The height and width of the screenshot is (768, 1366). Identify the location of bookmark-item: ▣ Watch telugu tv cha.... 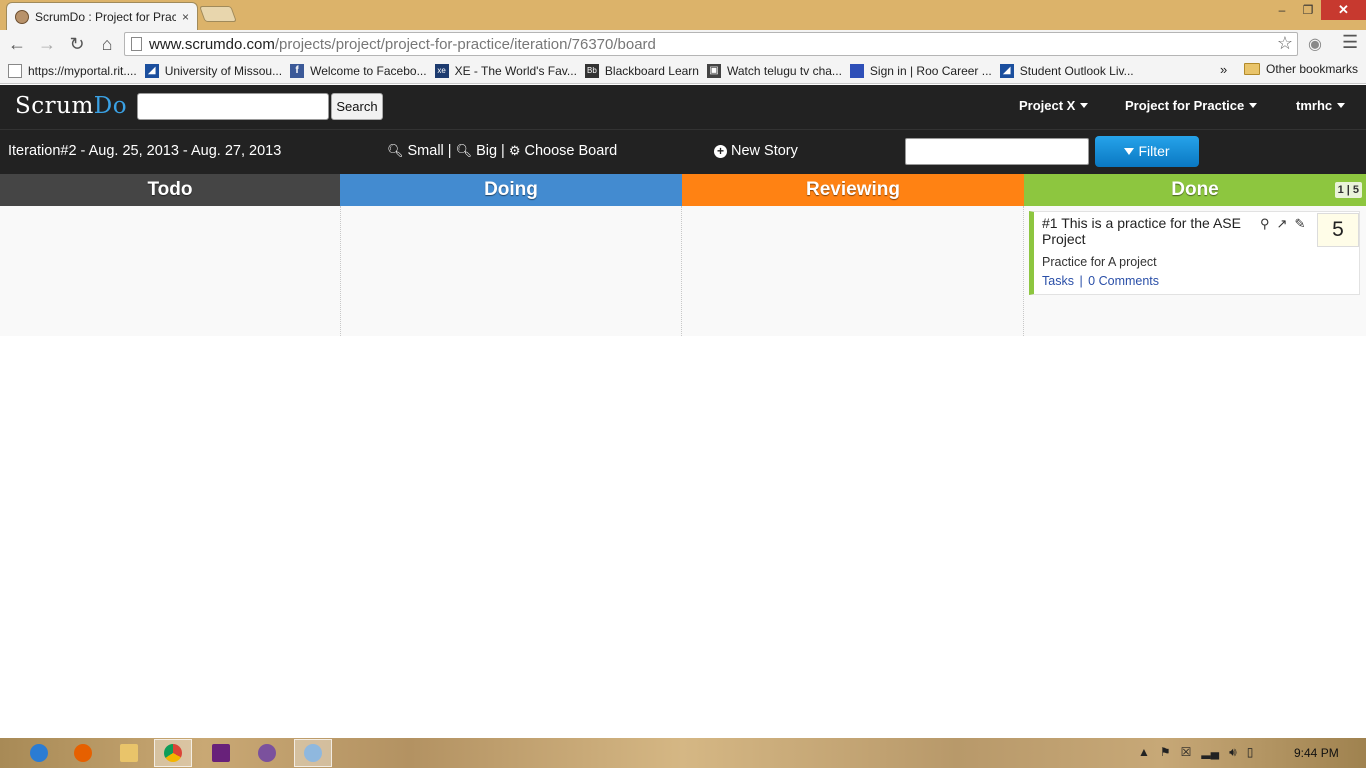
(774, 70).